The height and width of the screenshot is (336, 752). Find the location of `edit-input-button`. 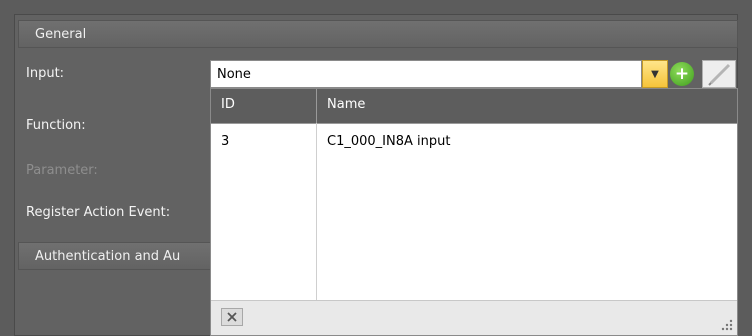

edit-input-button is located at coordinates (719, 74).